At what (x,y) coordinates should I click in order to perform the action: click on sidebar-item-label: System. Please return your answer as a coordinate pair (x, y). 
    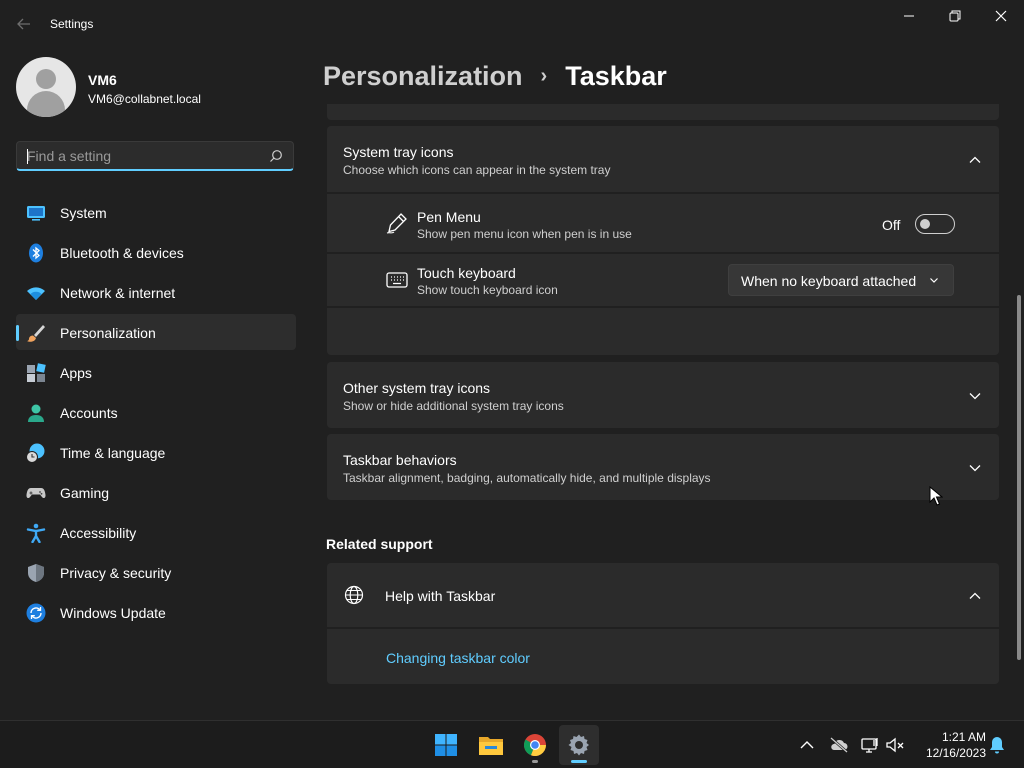
    Looking at the image, I should click on (83, 213).